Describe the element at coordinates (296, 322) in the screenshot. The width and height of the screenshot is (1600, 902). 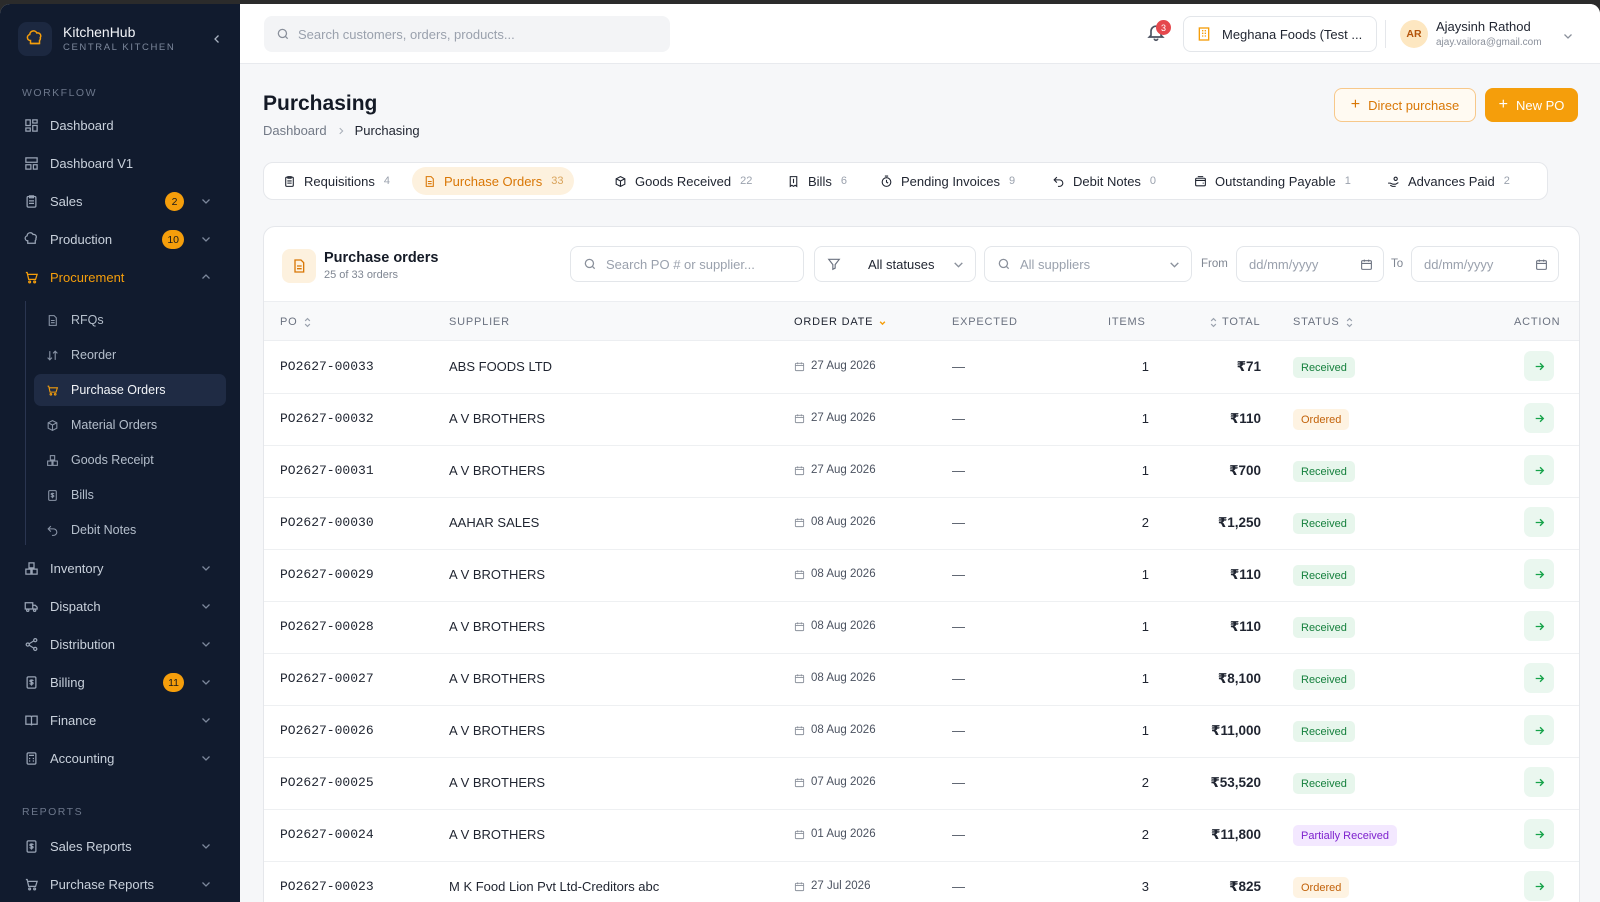
I see `column-header-po: PO` at that location.